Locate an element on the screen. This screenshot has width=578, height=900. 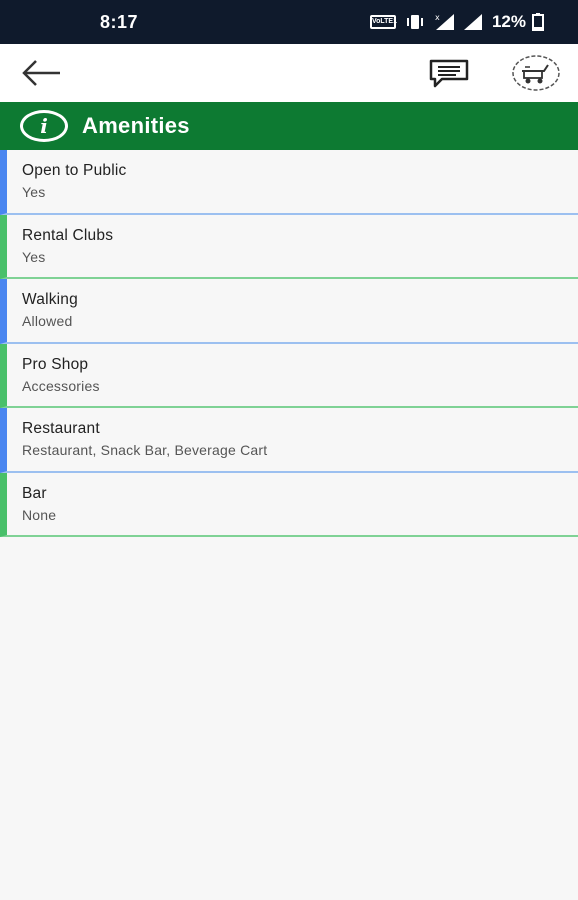
golf-cart-logo-button is located at coordinates (536, 73).